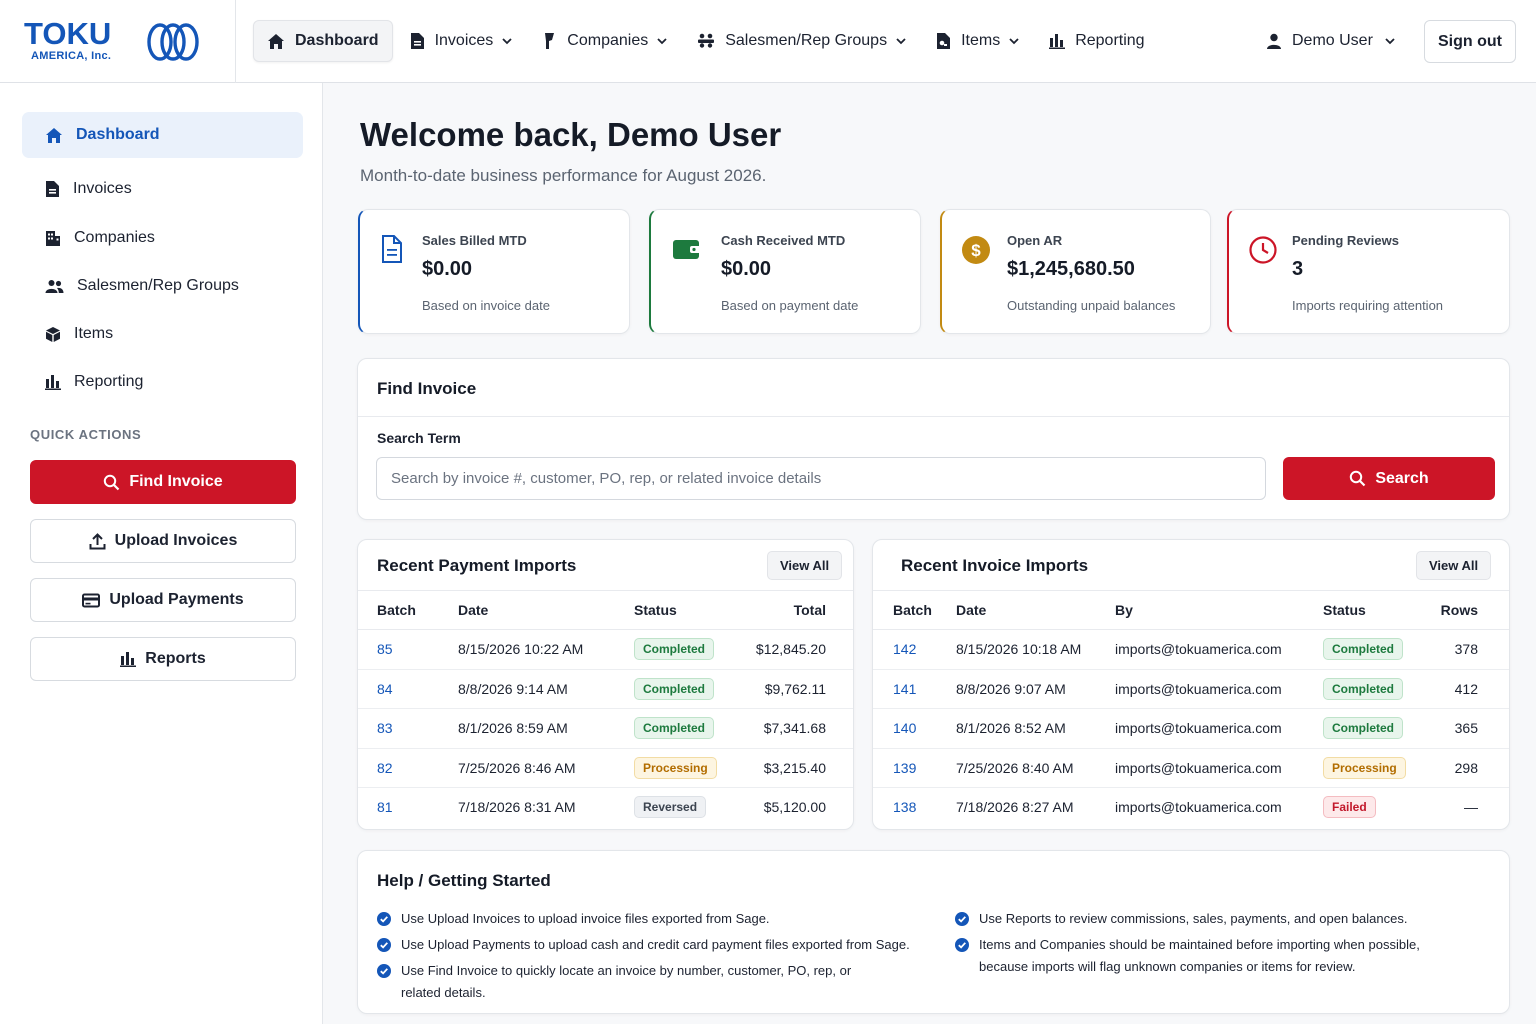 Image resolution: width=1536 pixels, height=1024 pixels. What do you see at coordinates (54, 286) in the screenshot?
I see `users-icon` at bounding box center [54, 286].